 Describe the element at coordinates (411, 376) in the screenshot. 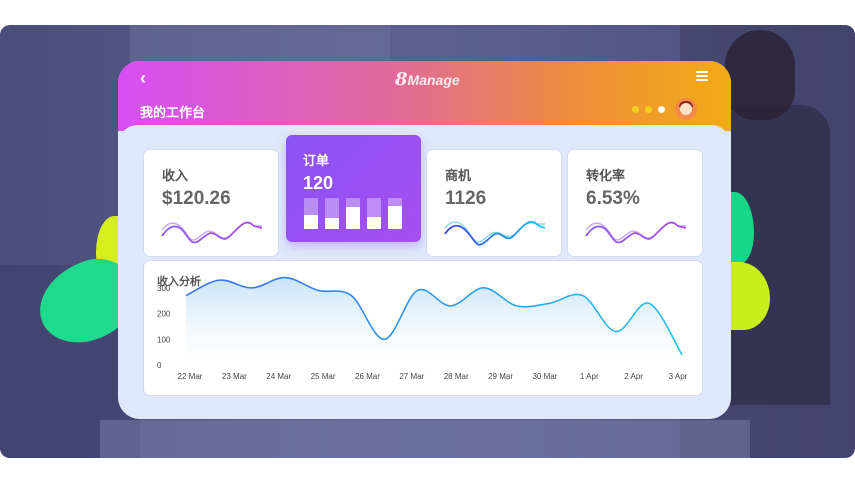

I see `x-tick-label: 27 Mar` at that location.